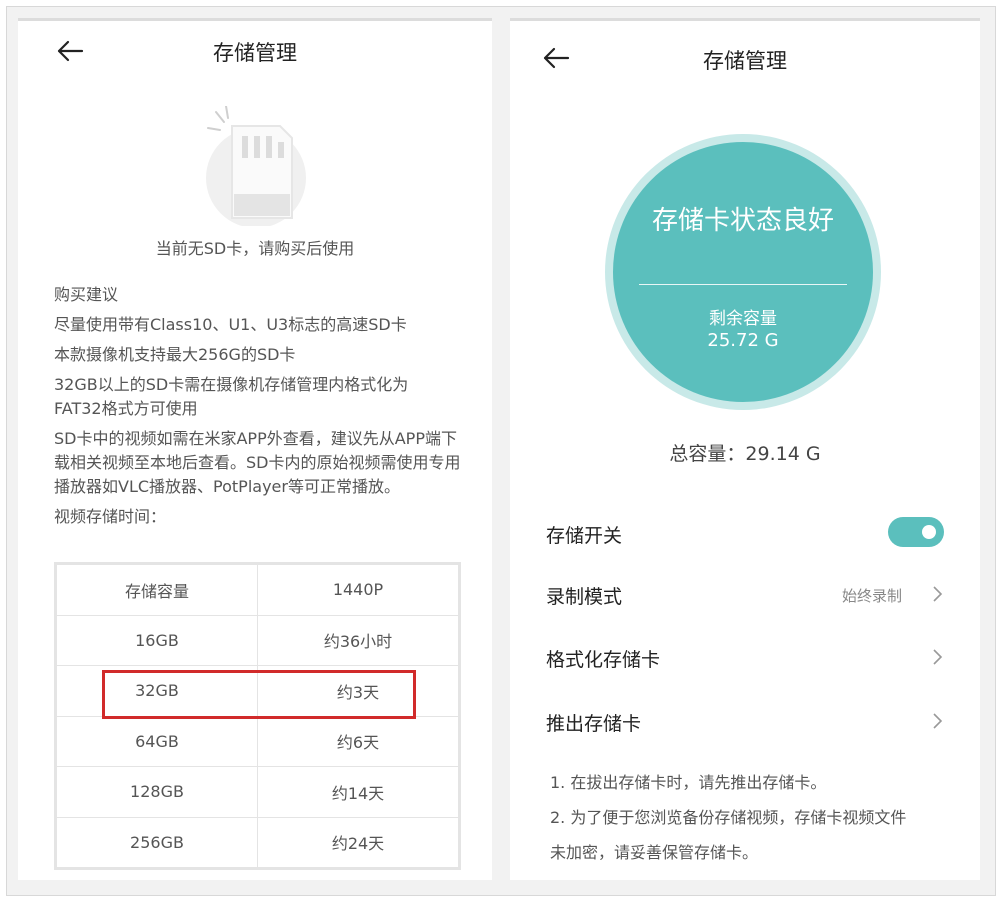 This screenshot has width=1002, height=902. Describe the element at coordinates (929, 532) in the screenshot. I see `toggle-knob` at that location.